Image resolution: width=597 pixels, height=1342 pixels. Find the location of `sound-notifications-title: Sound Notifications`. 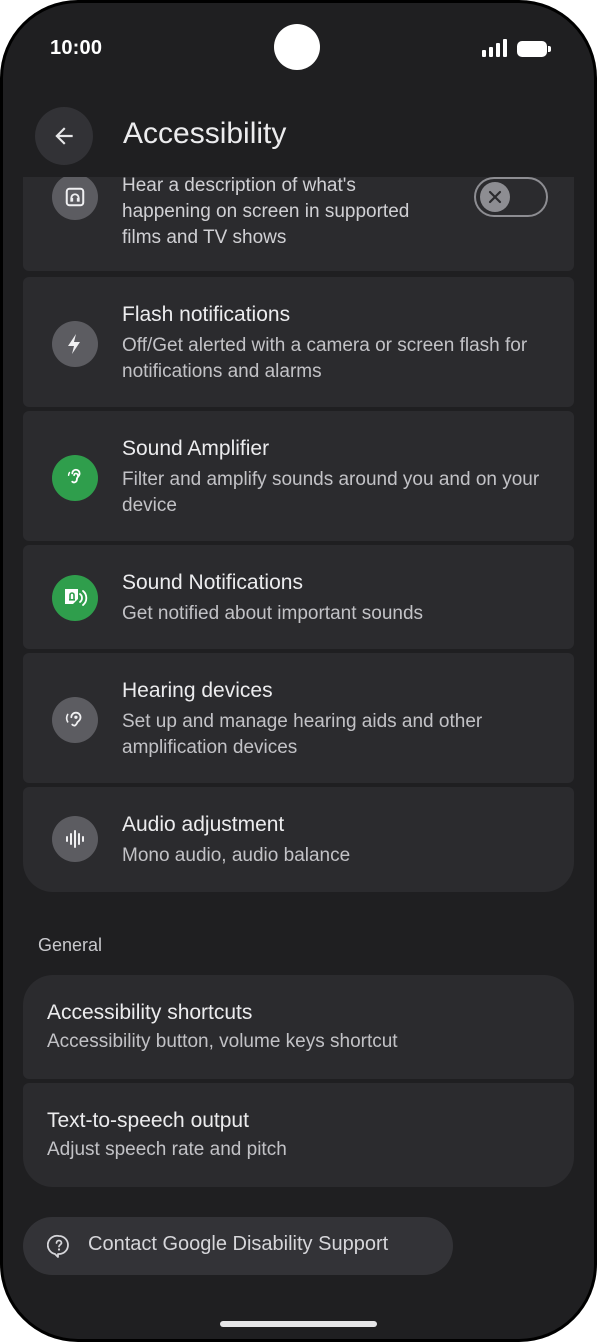

sound-notifications-title: Sound Notifications is located at coordinates (212, 582).